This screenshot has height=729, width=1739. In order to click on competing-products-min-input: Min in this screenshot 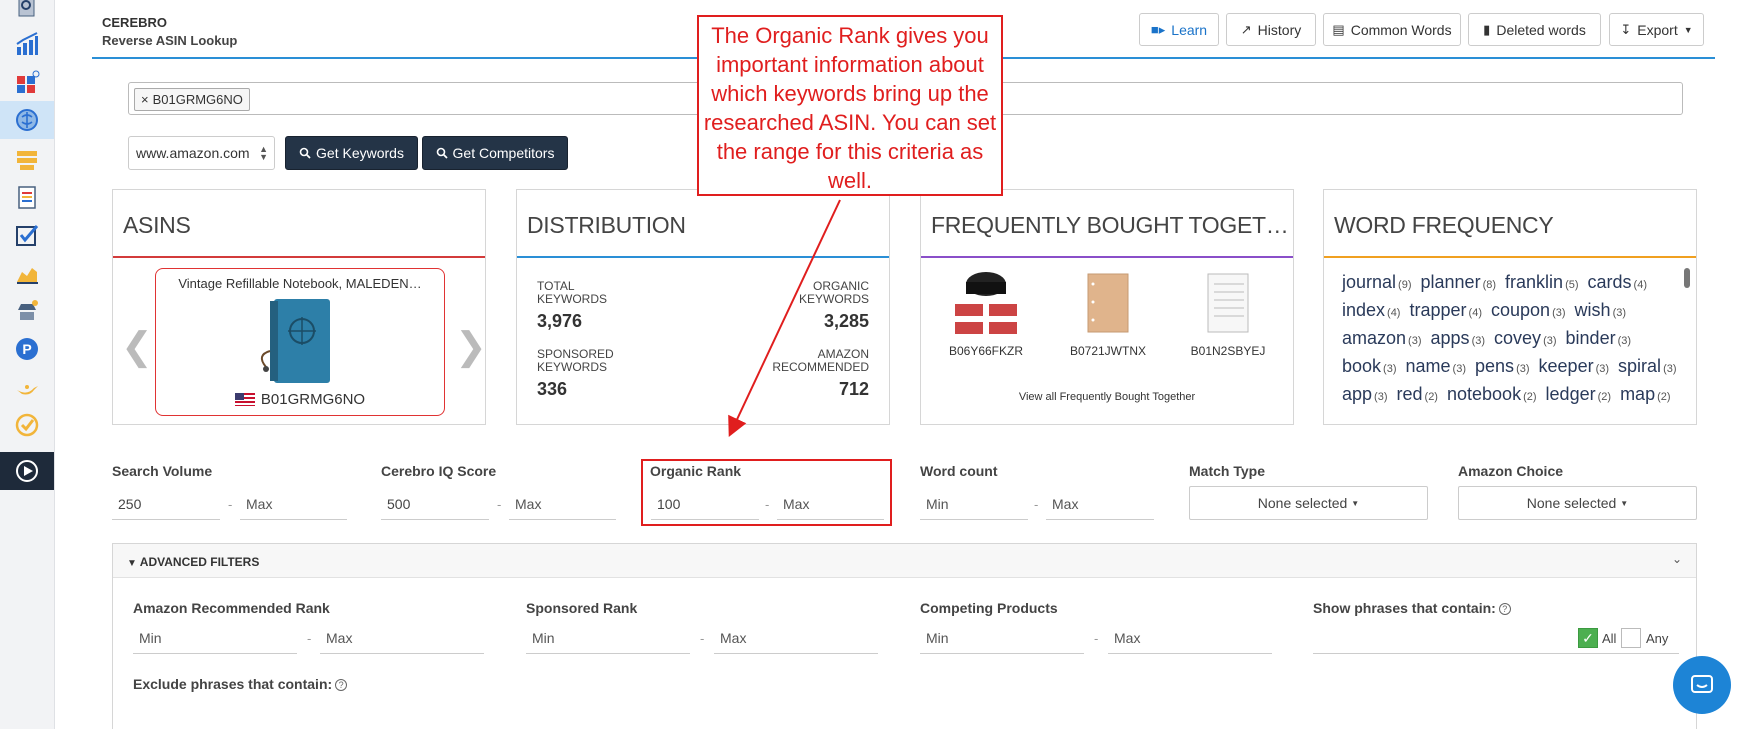, I will do `click(1002, 639)`.